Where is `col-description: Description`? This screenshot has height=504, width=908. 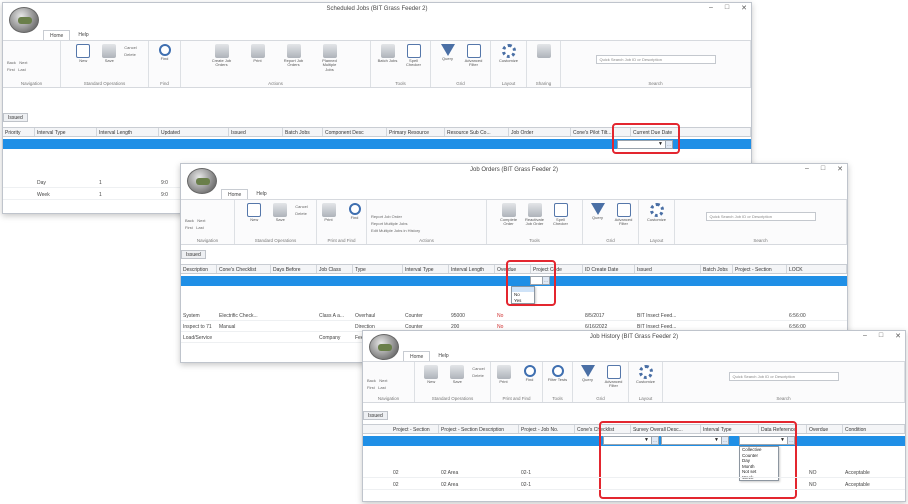 col-description: Description is located at coordinates (199, 269).